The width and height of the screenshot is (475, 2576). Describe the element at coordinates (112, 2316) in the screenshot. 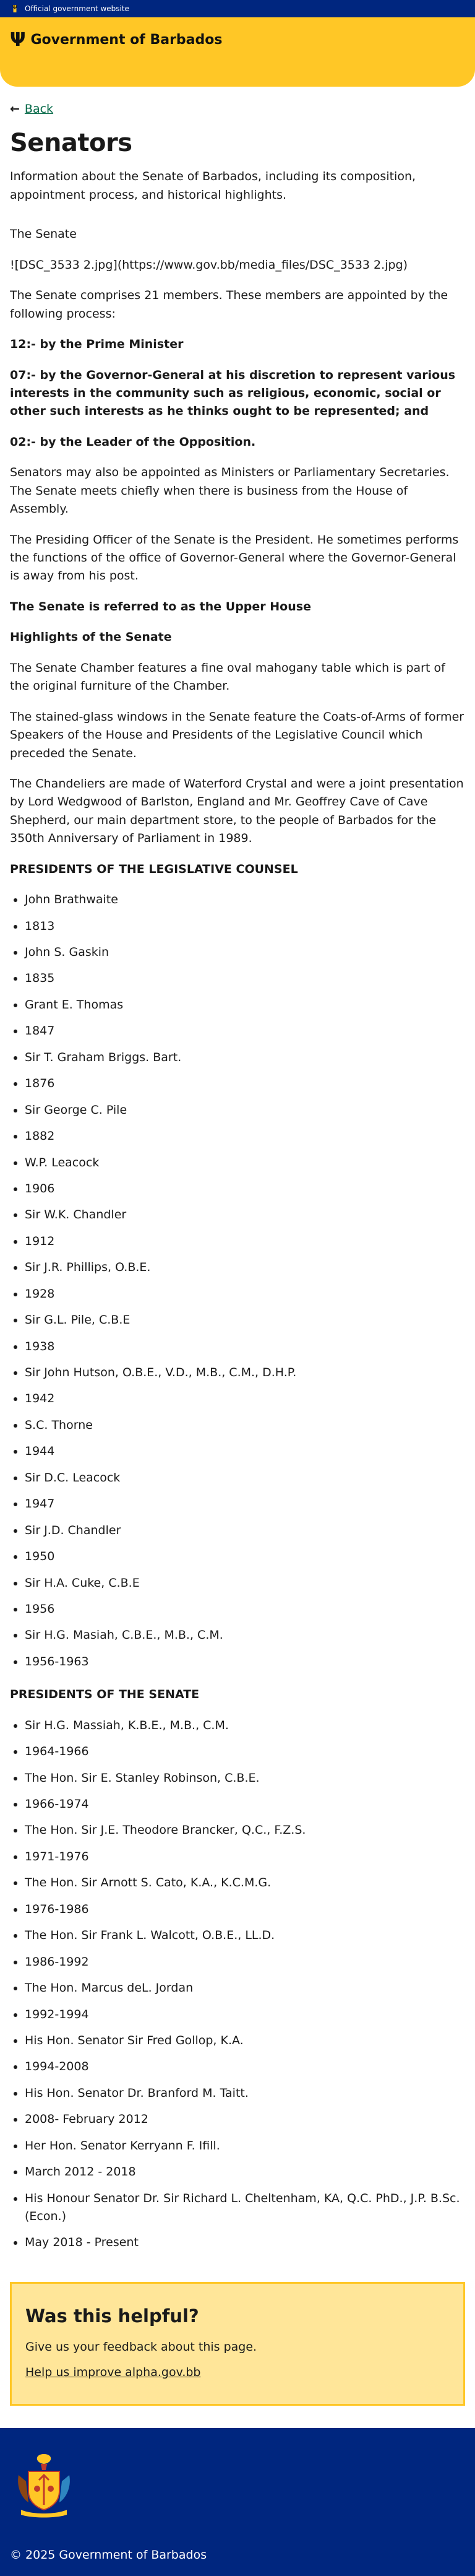

I see `feedback-title: Was this helpful?` at that location.